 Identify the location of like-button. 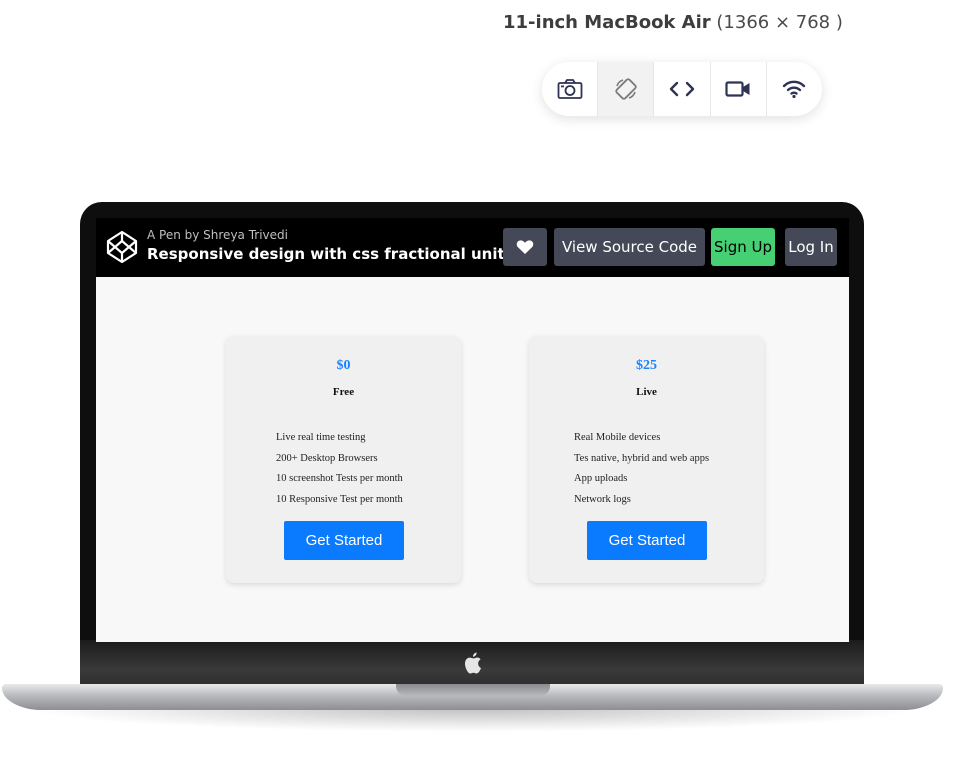
(525, 247).